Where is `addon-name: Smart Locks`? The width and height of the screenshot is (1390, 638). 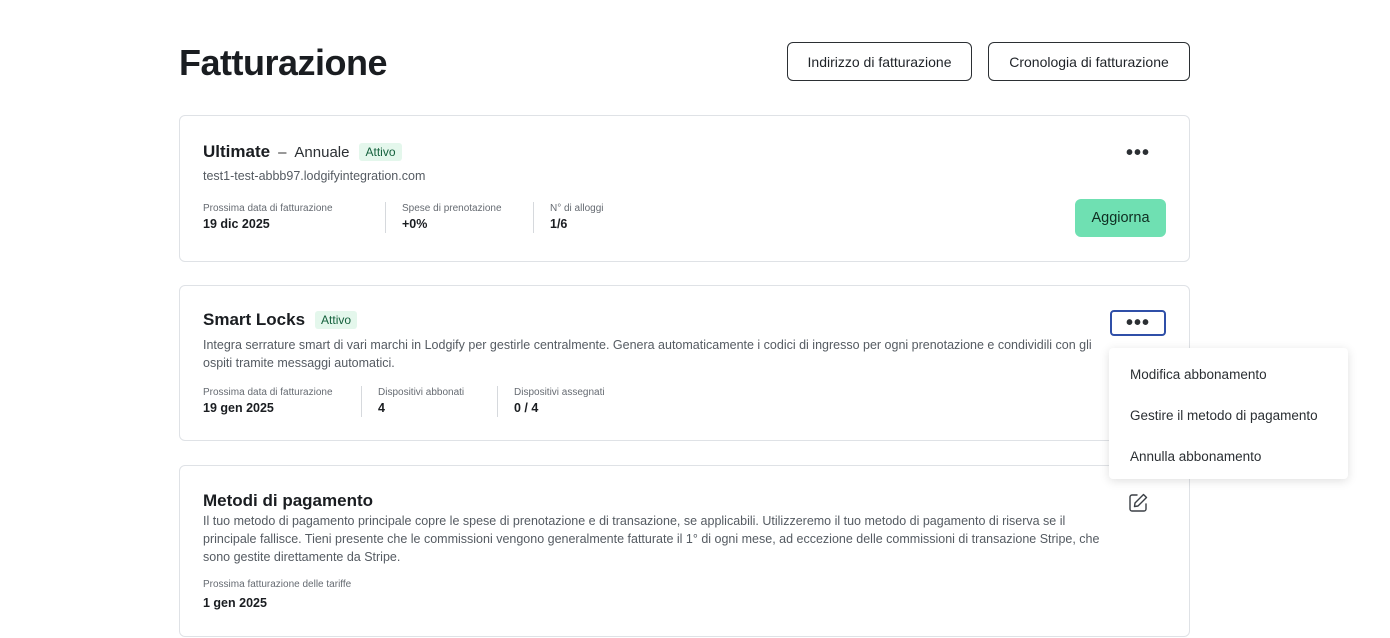 addon-name: Smart Locks is located at coordinates (254, 319).